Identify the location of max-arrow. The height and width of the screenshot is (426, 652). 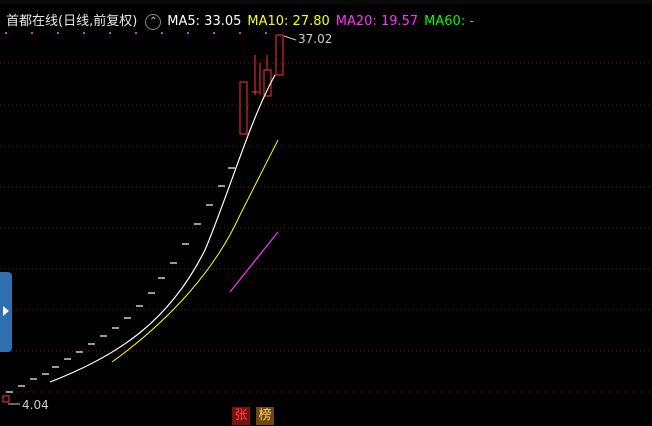
(290, 38).